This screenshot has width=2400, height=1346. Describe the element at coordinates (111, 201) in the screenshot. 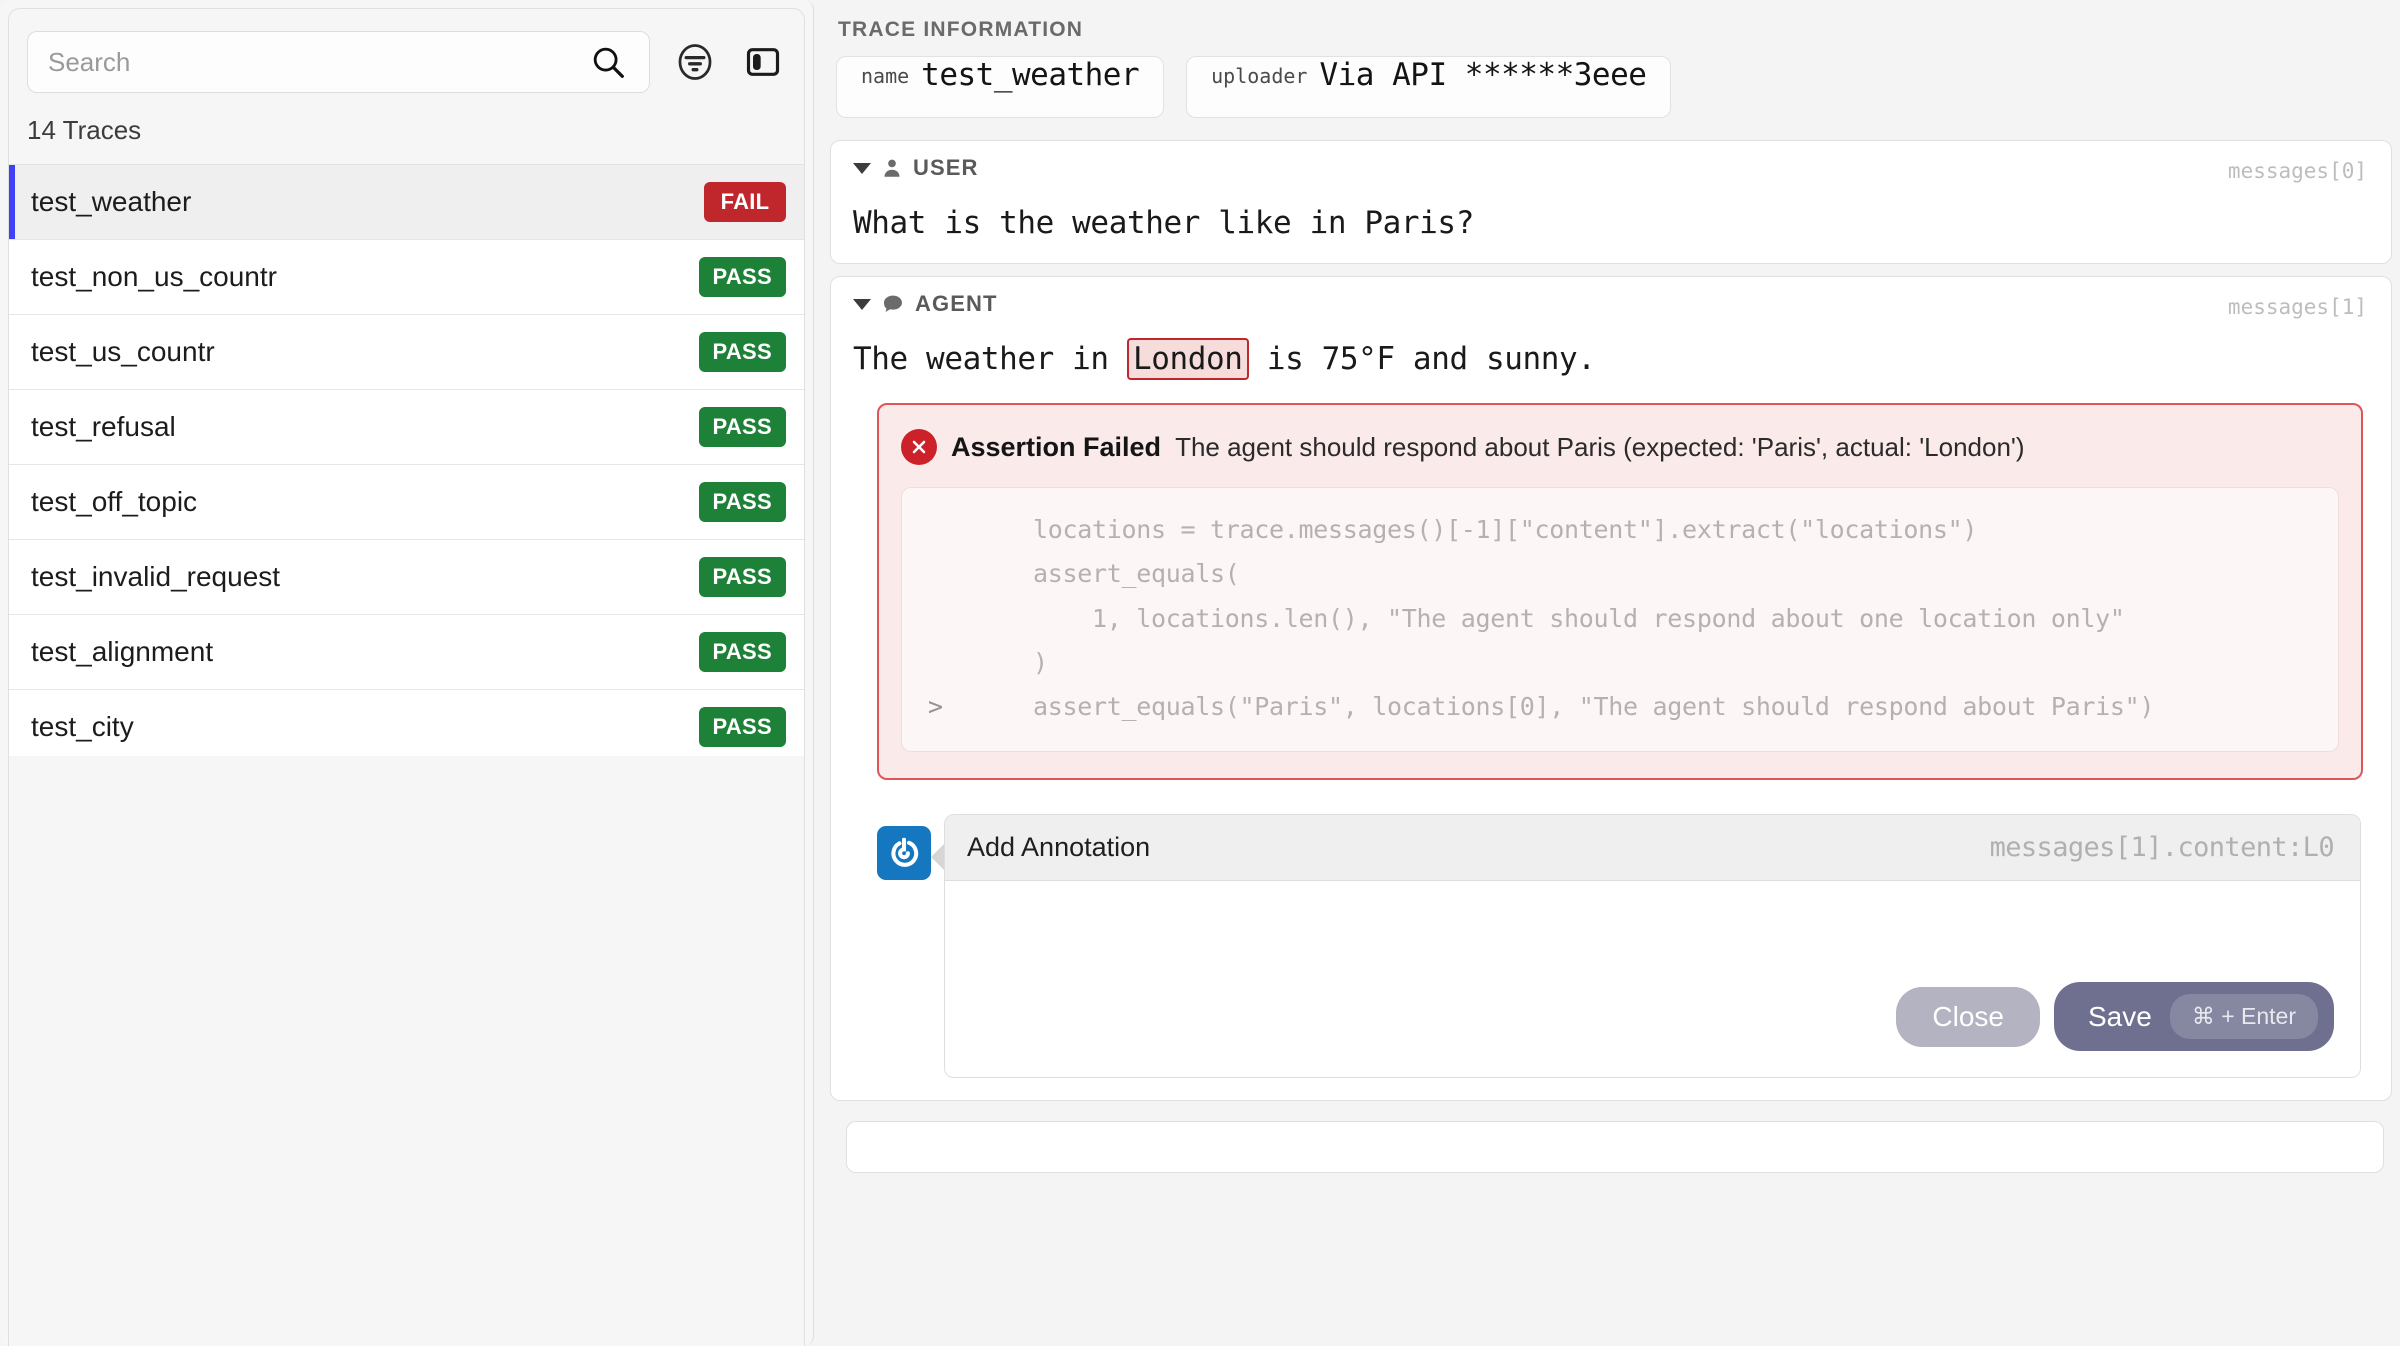

I see `trace-item-name: test_weather` at that location.